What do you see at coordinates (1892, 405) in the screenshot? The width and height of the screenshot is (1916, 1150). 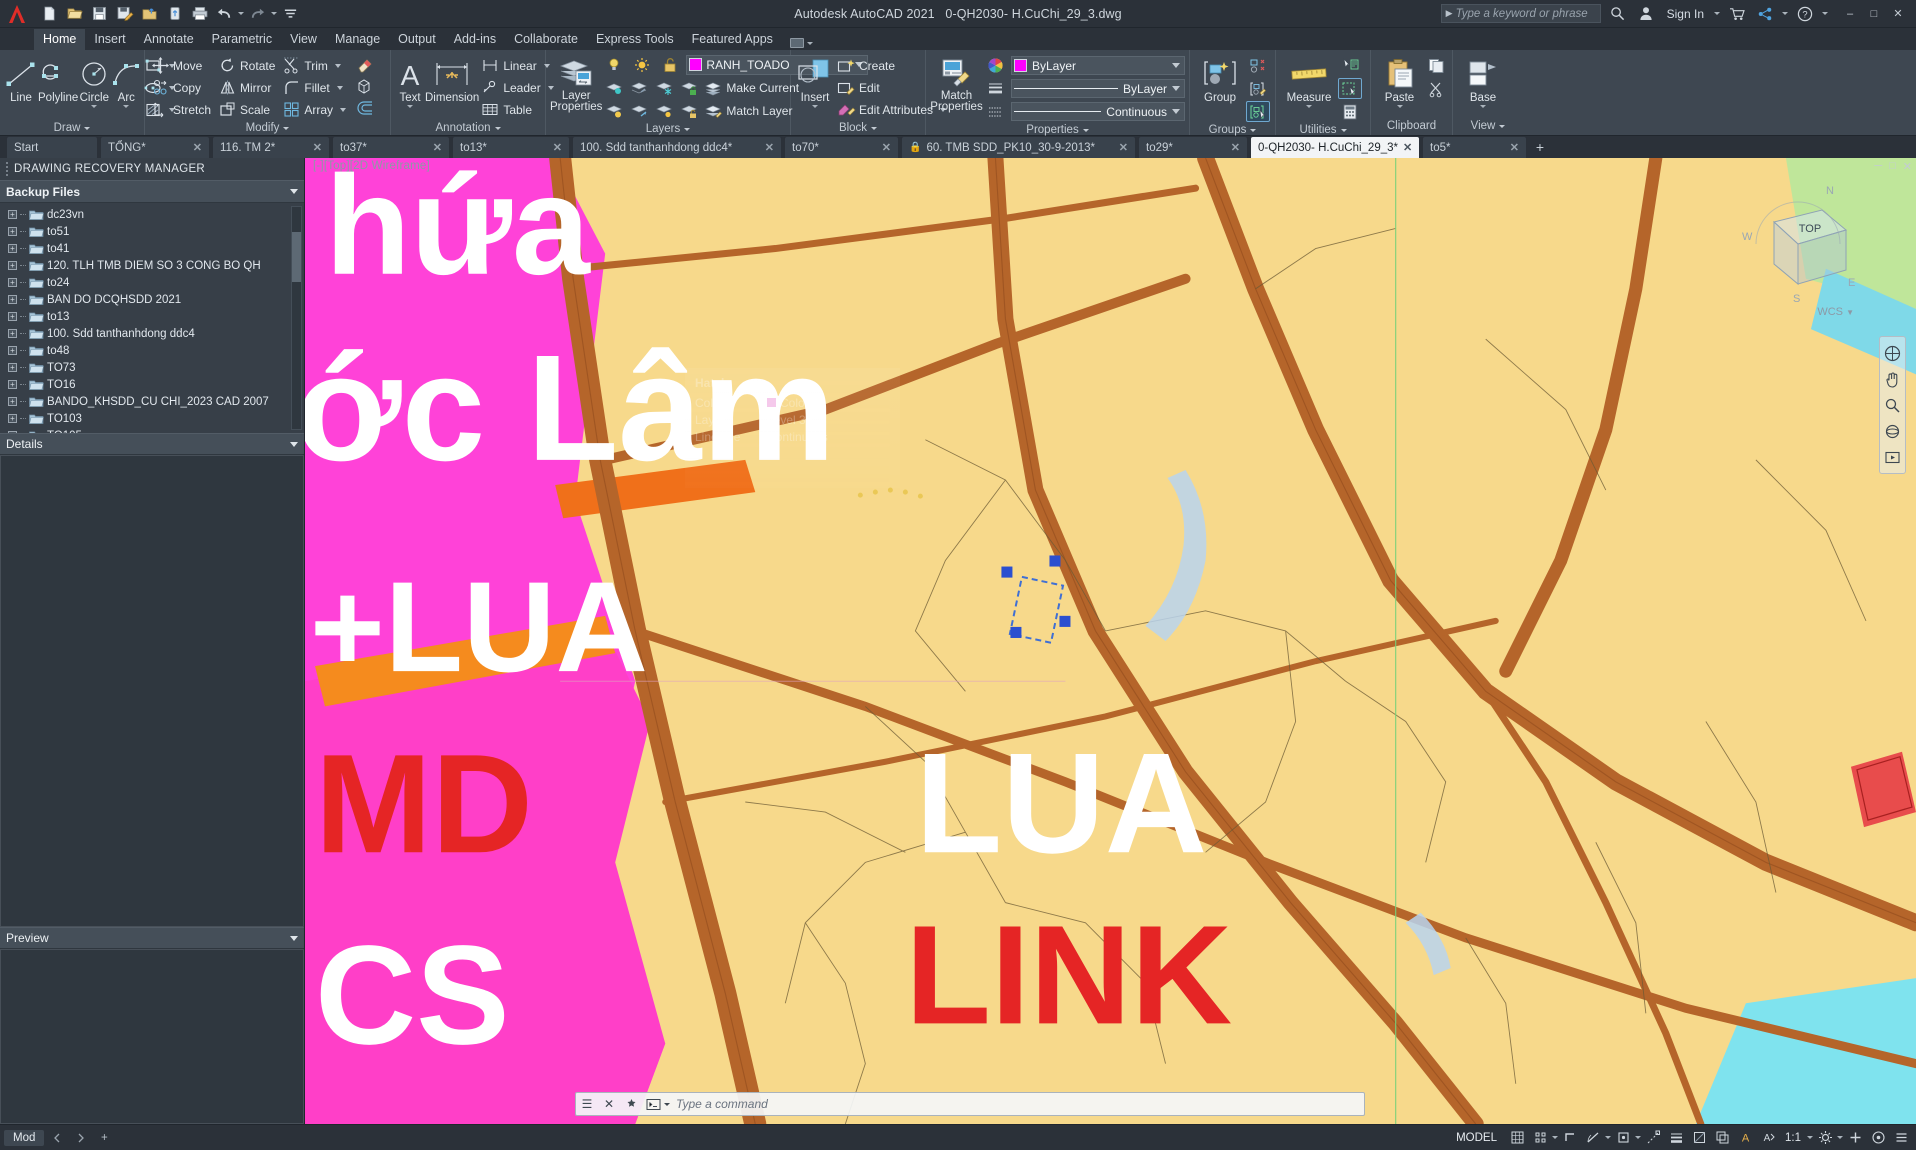 I see `navigation-bar` at bounding box center [1892, 405].